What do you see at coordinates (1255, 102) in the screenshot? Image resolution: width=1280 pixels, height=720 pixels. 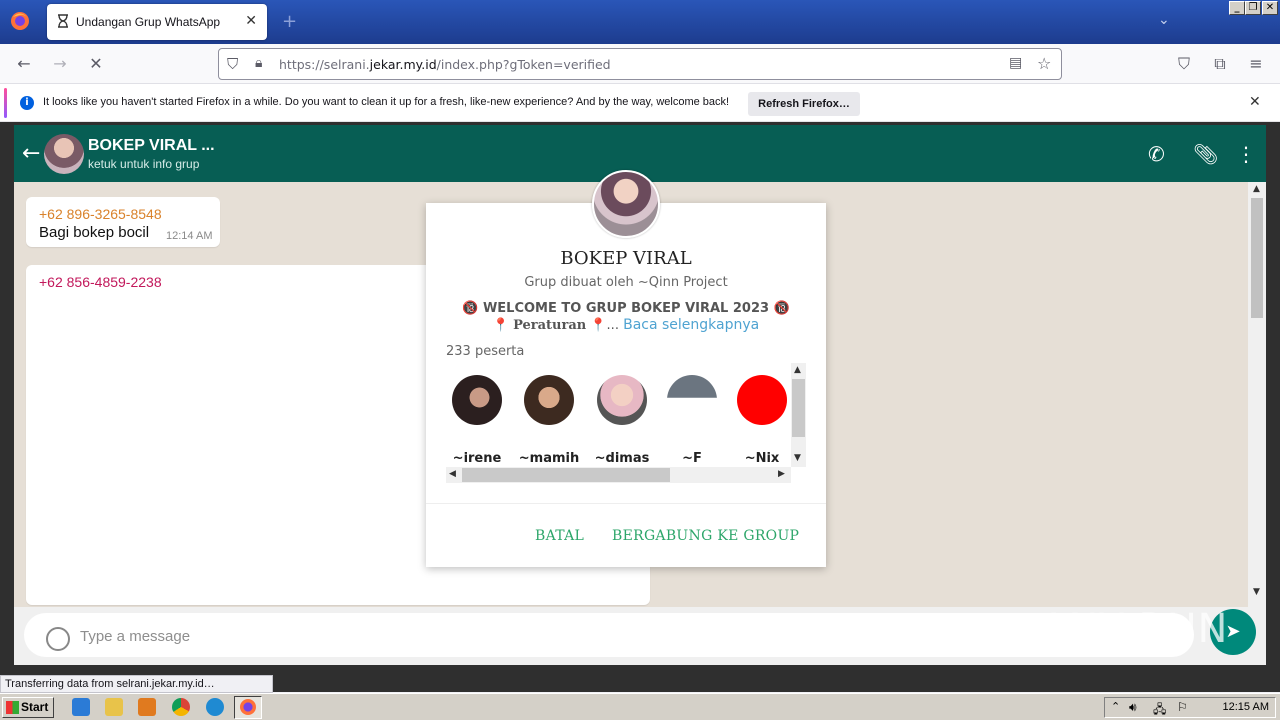 I see `notification-close-icon: ✕` at bounding box center [1255, 102].